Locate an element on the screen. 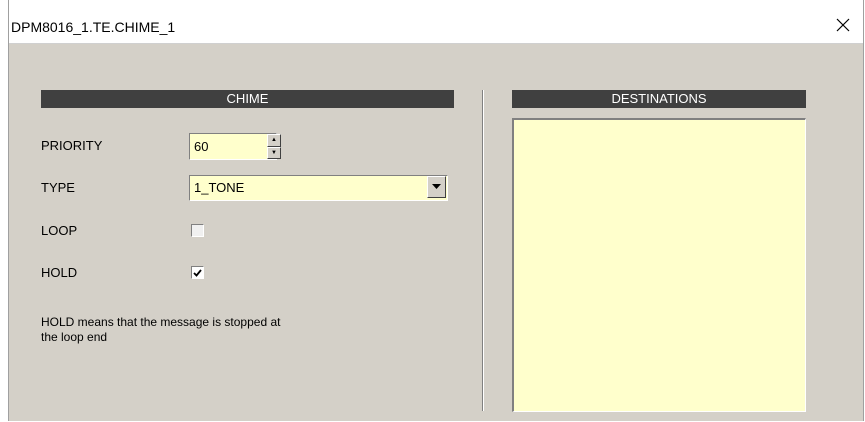  window-title: DPM8016_1.TE.CHIME_1 is located at coordinates (93, 27).